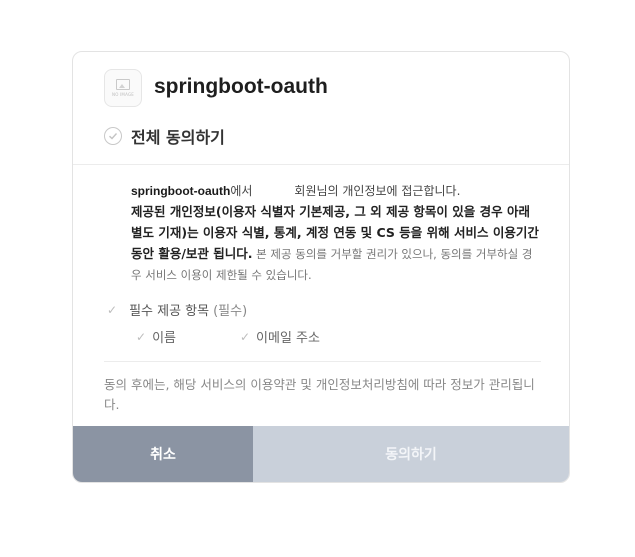 The image size is (635, 557). Describe the element at coordinates (123, 94) in the screenshot. I see `app-logo-text: NO IMAGE` at that location.